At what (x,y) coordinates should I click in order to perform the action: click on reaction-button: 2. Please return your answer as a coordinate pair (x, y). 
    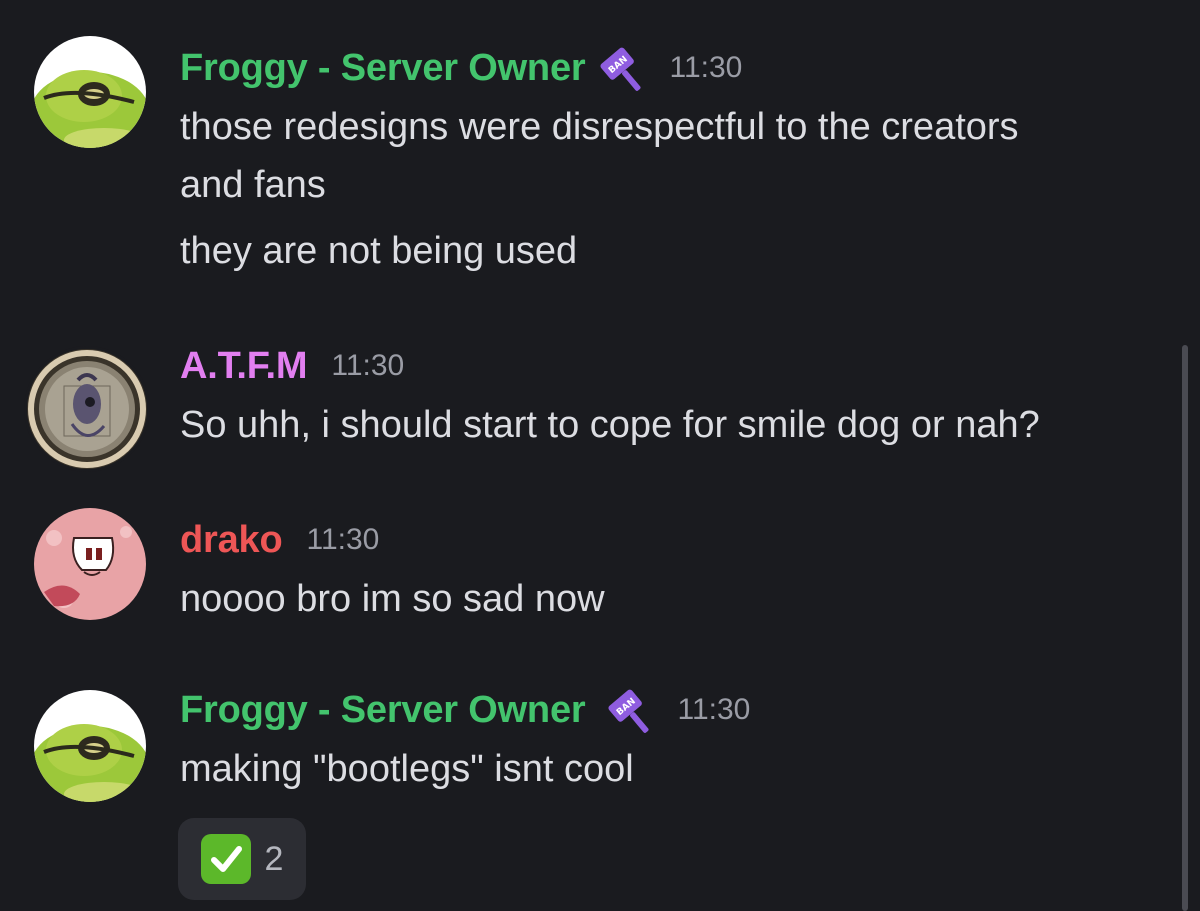
    Looking at the image, I should click on (242, 859).